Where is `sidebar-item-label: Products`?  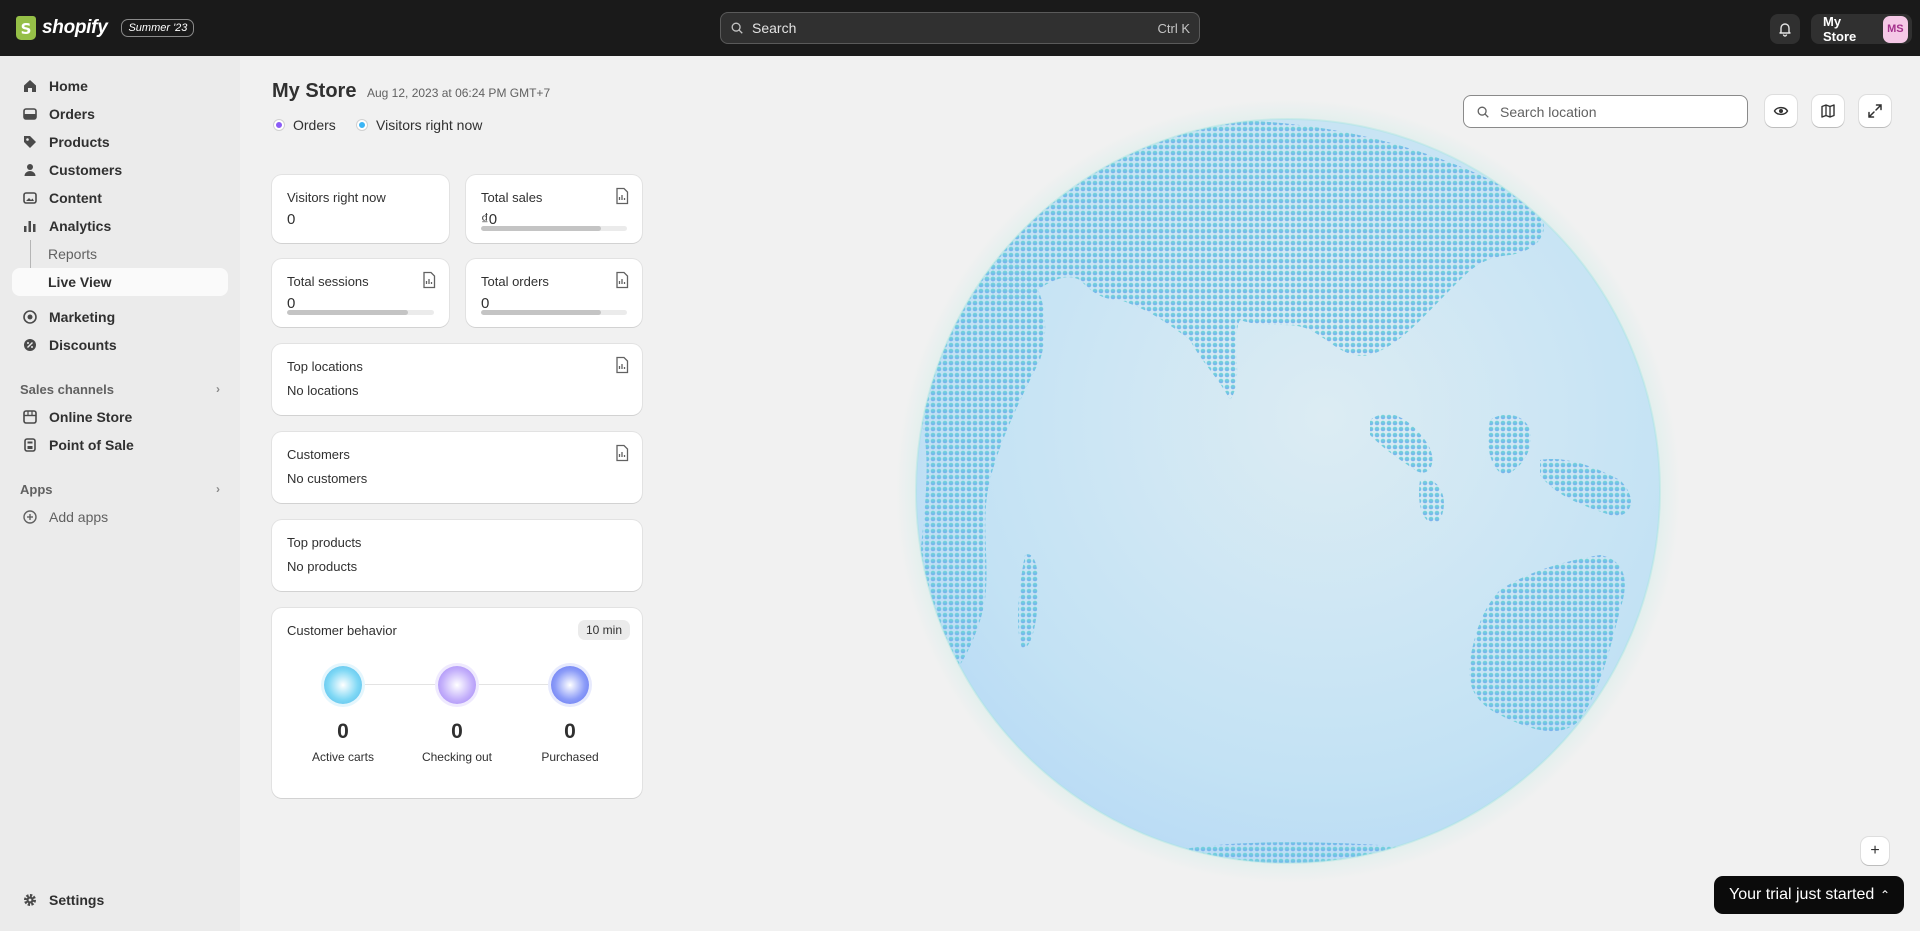 sidebar-item-label: Products is located at coordinates (79, 142).